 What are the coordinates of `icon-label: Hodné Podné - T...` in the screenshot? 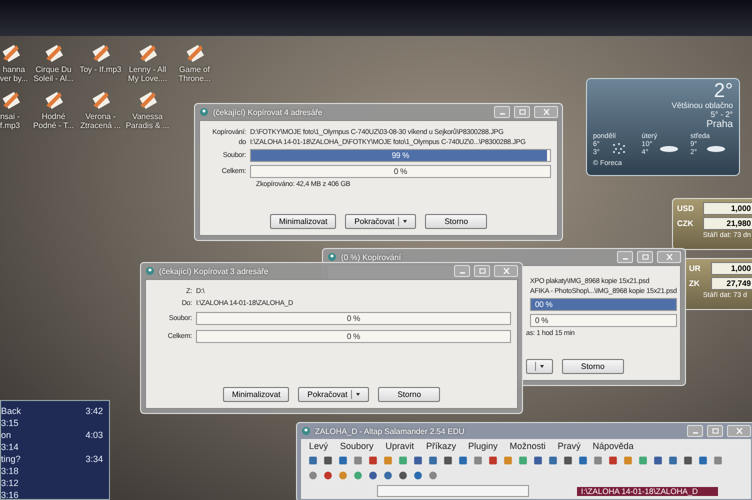 It's located at (53, 121).